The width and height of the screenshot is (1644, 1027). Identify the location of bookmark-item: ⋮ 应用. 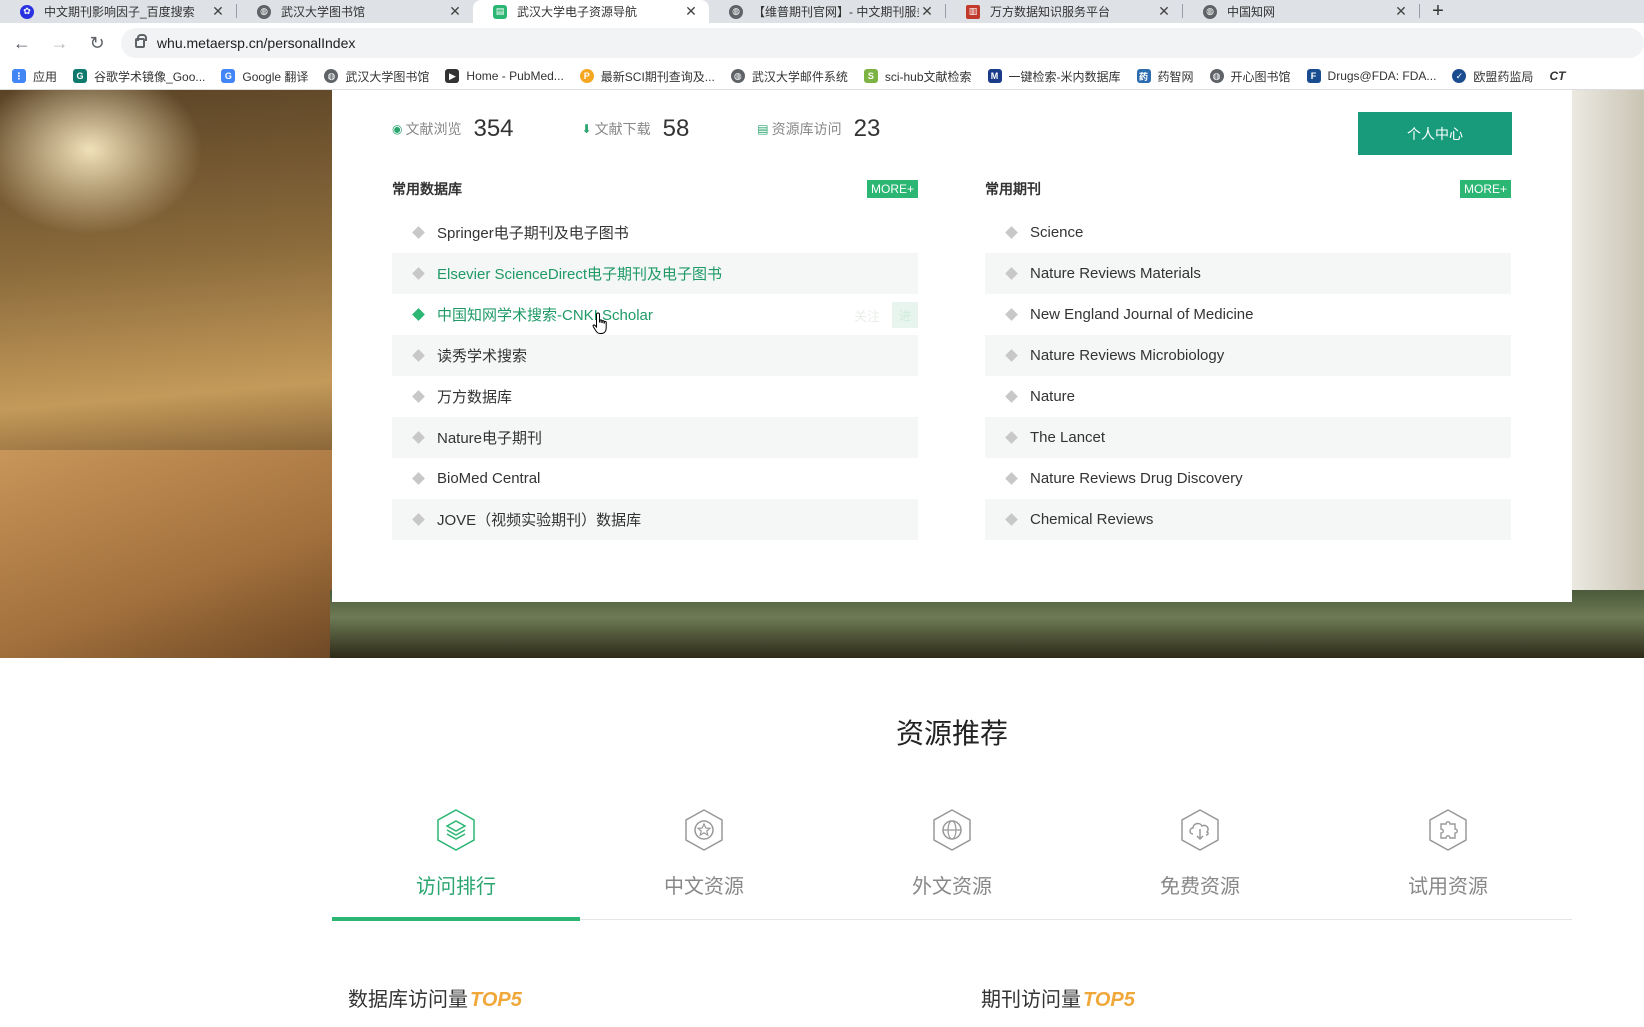
(34, 76).